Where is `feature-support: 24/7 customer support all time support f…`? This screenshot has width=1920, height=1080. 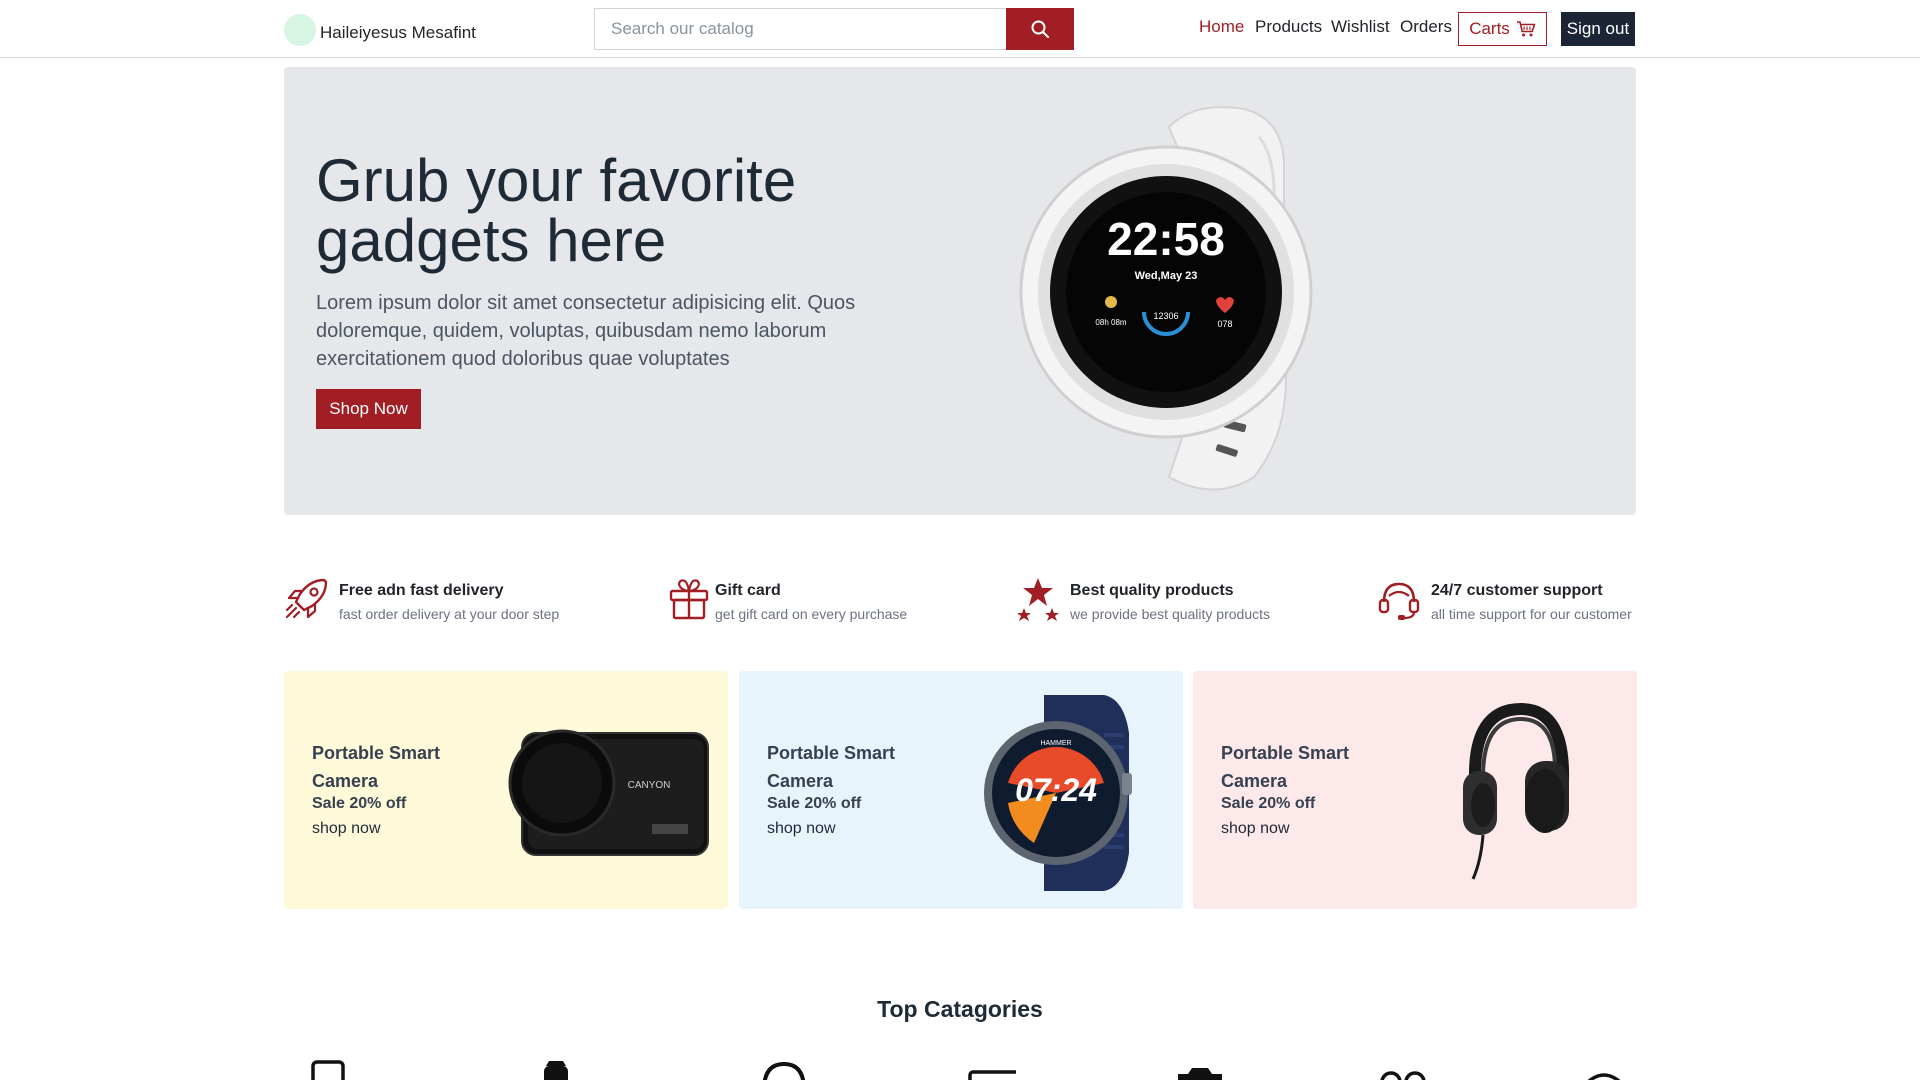
feature-support: 24/7 customer support all time support f… is located at coordinates (1504, 599).